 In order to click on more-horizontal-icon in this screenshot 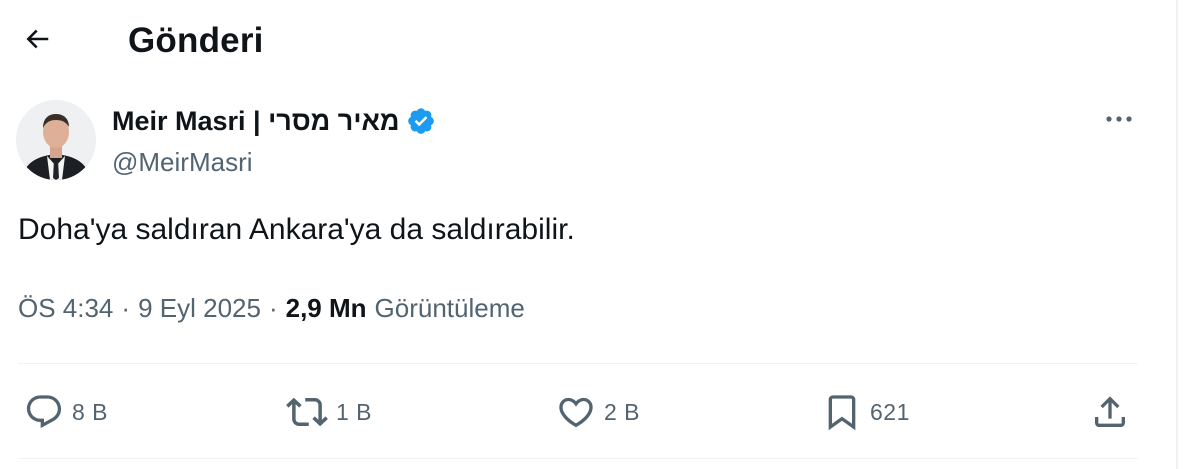, I will do `click(1119, 120)`.